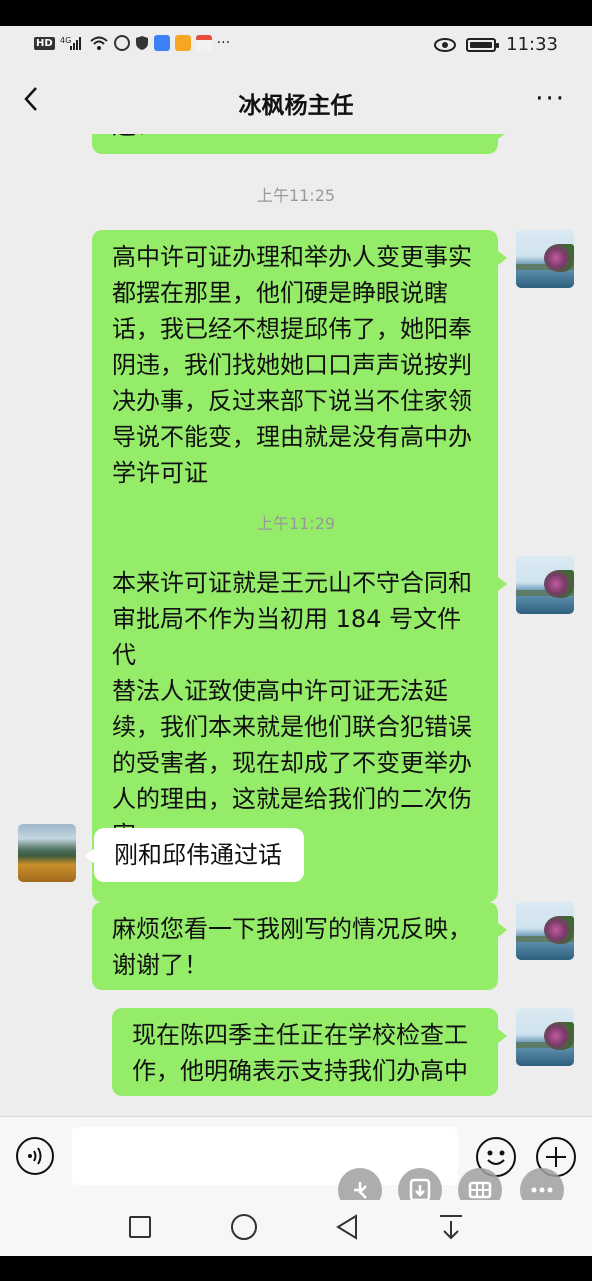 The image size is (592, 1281). I want to click on status-right: 11:33, so click(496, 44).